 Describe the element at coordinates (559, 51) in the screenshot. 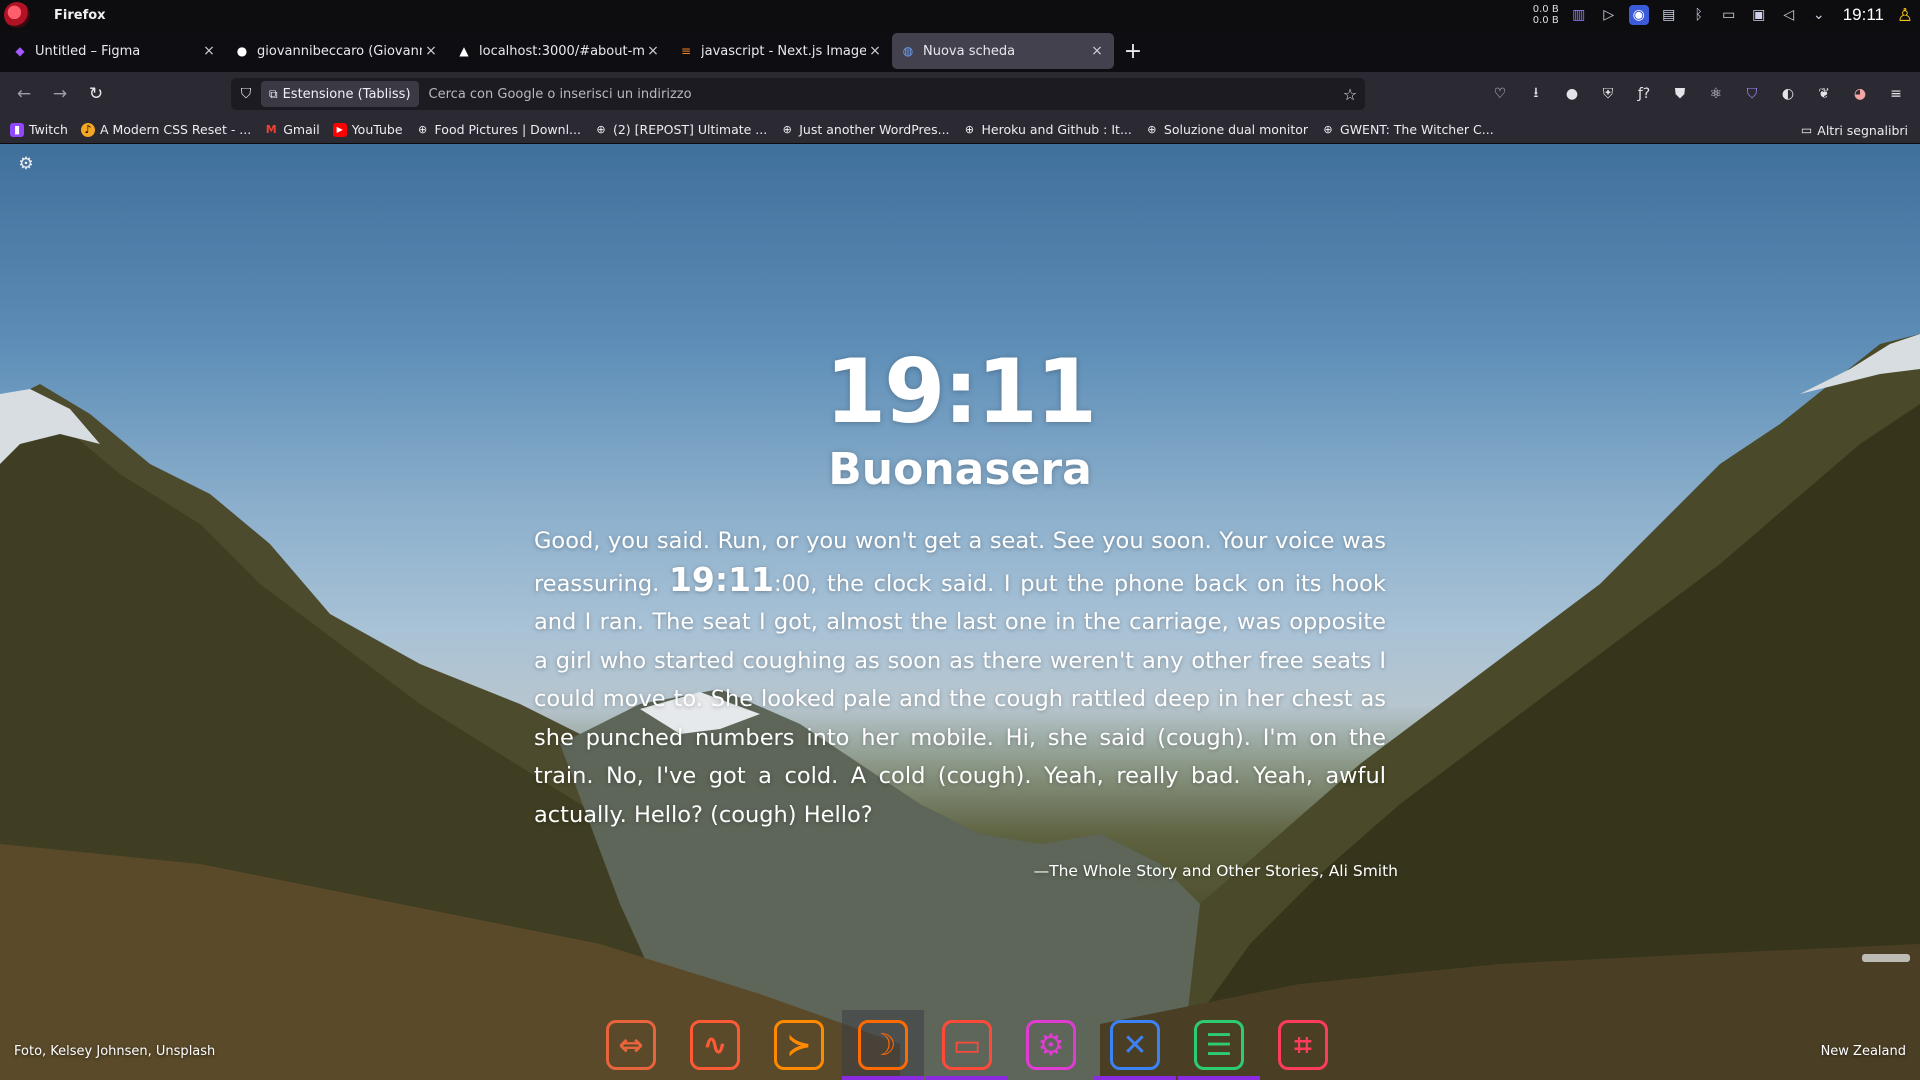

I see `tab-localhost: ▲ localhost:3000/#about-me ×` at that location.